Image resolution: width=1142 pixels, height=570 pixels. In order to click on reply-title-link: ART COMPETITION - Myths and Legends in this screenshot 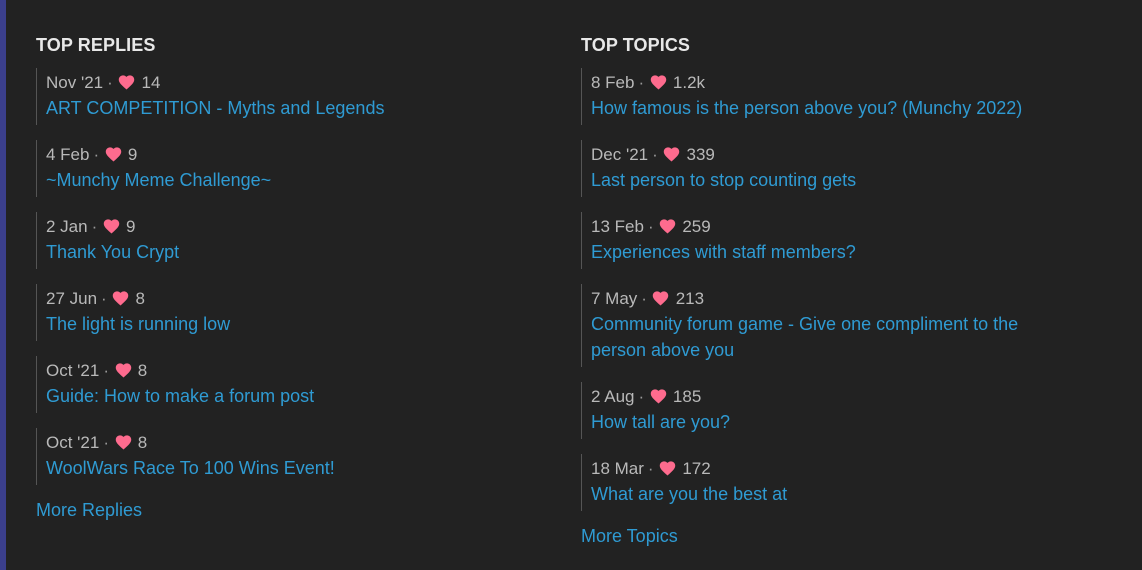, I will do `click(291, 108)`.